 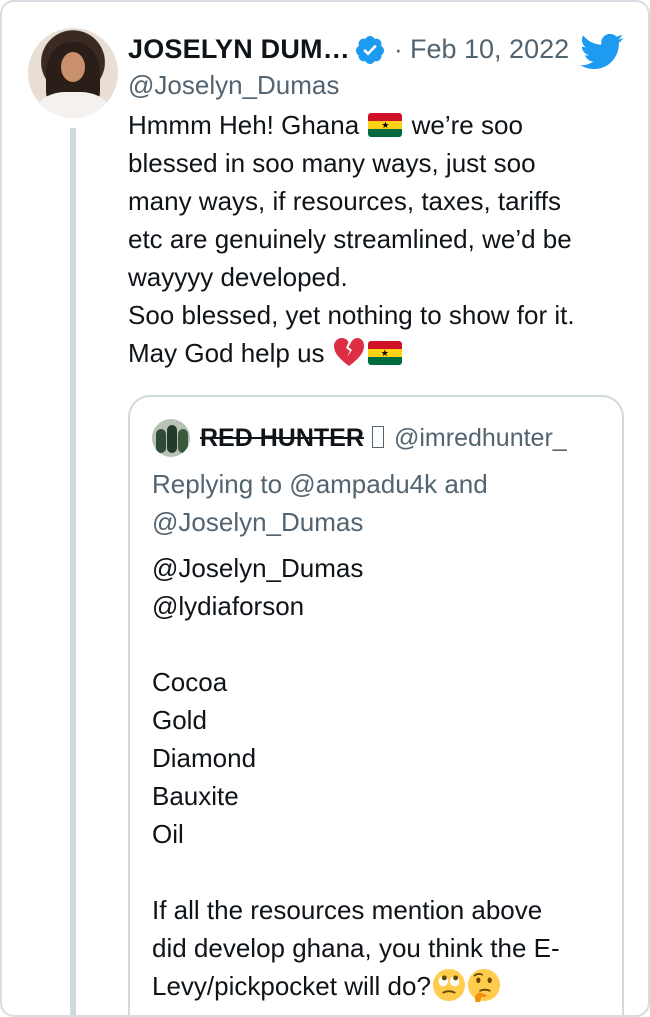 I want to click on quoted-text-line: Cocoa, so click(x=190, y=682).